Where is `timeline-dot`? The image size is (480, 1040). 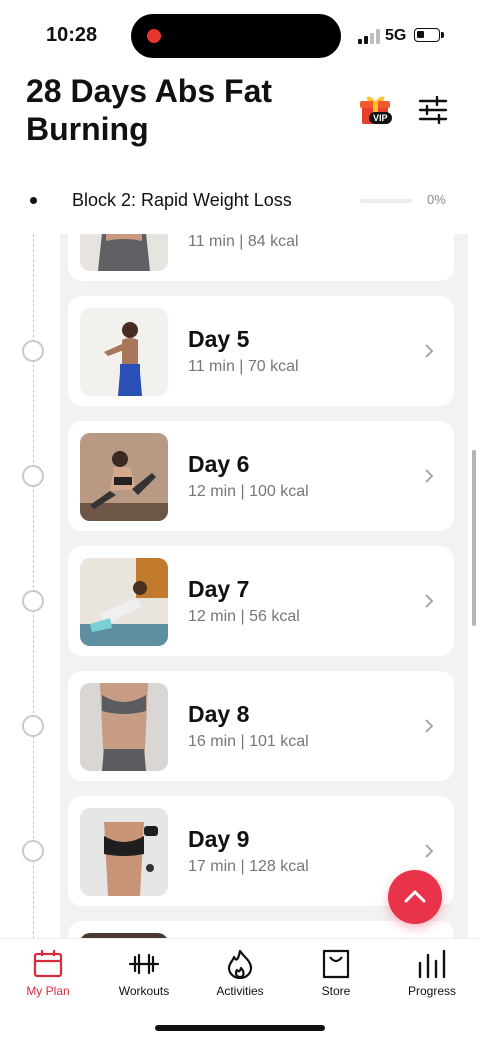 timeline-dot is located at coordinates (33, 200).